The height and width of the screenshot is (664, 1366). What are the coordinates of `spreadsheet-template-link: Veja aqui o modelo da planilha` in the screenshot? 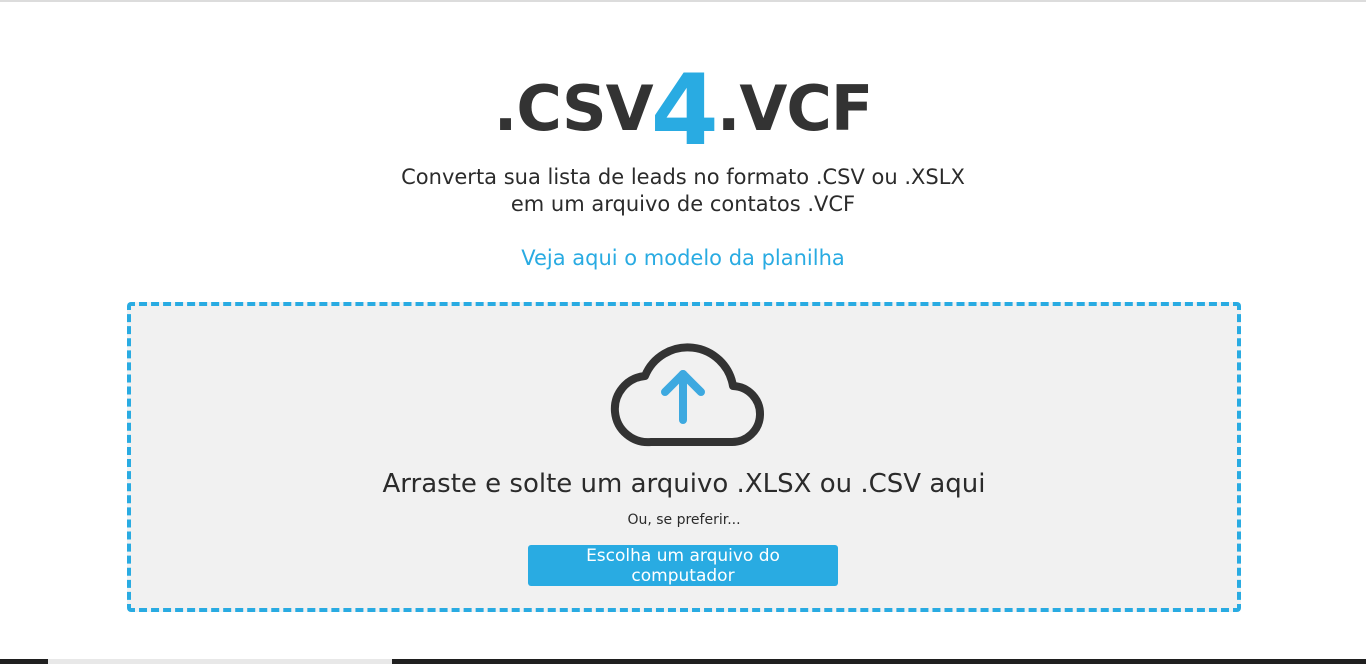 It's located at (683, 258).